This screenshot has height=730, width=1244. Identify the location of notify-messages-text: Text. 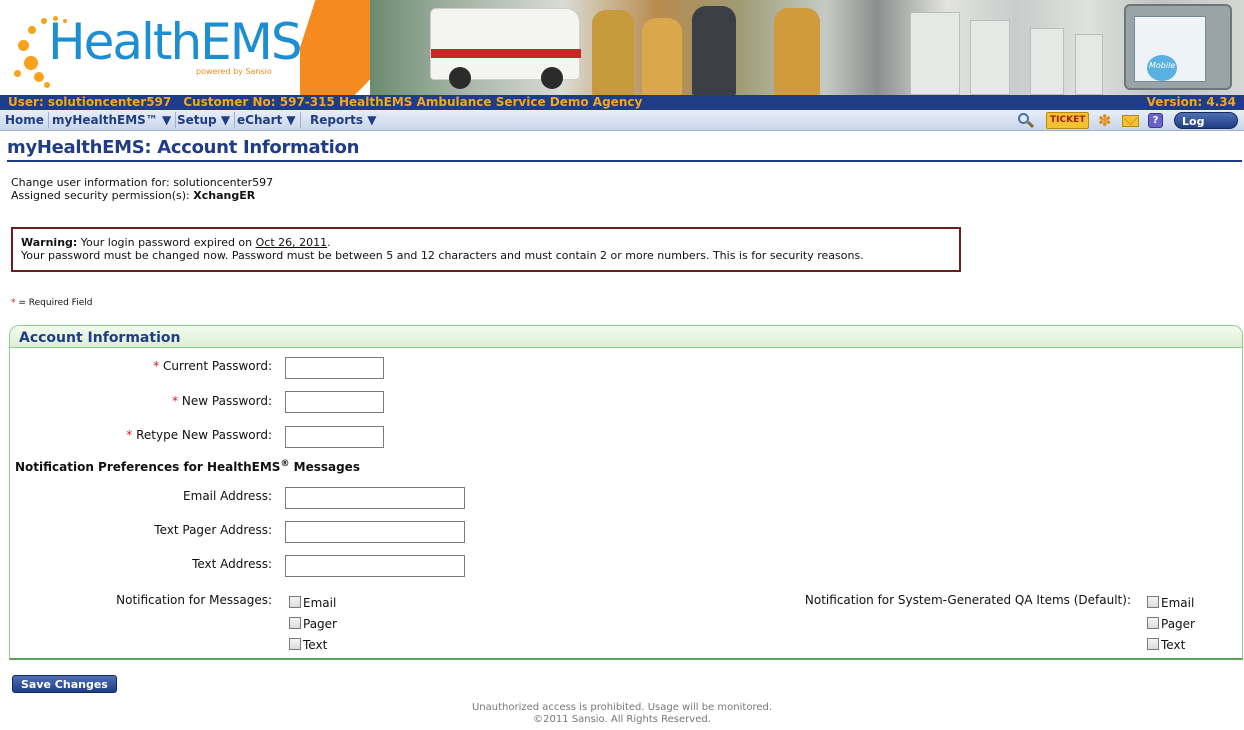
(308, 645).